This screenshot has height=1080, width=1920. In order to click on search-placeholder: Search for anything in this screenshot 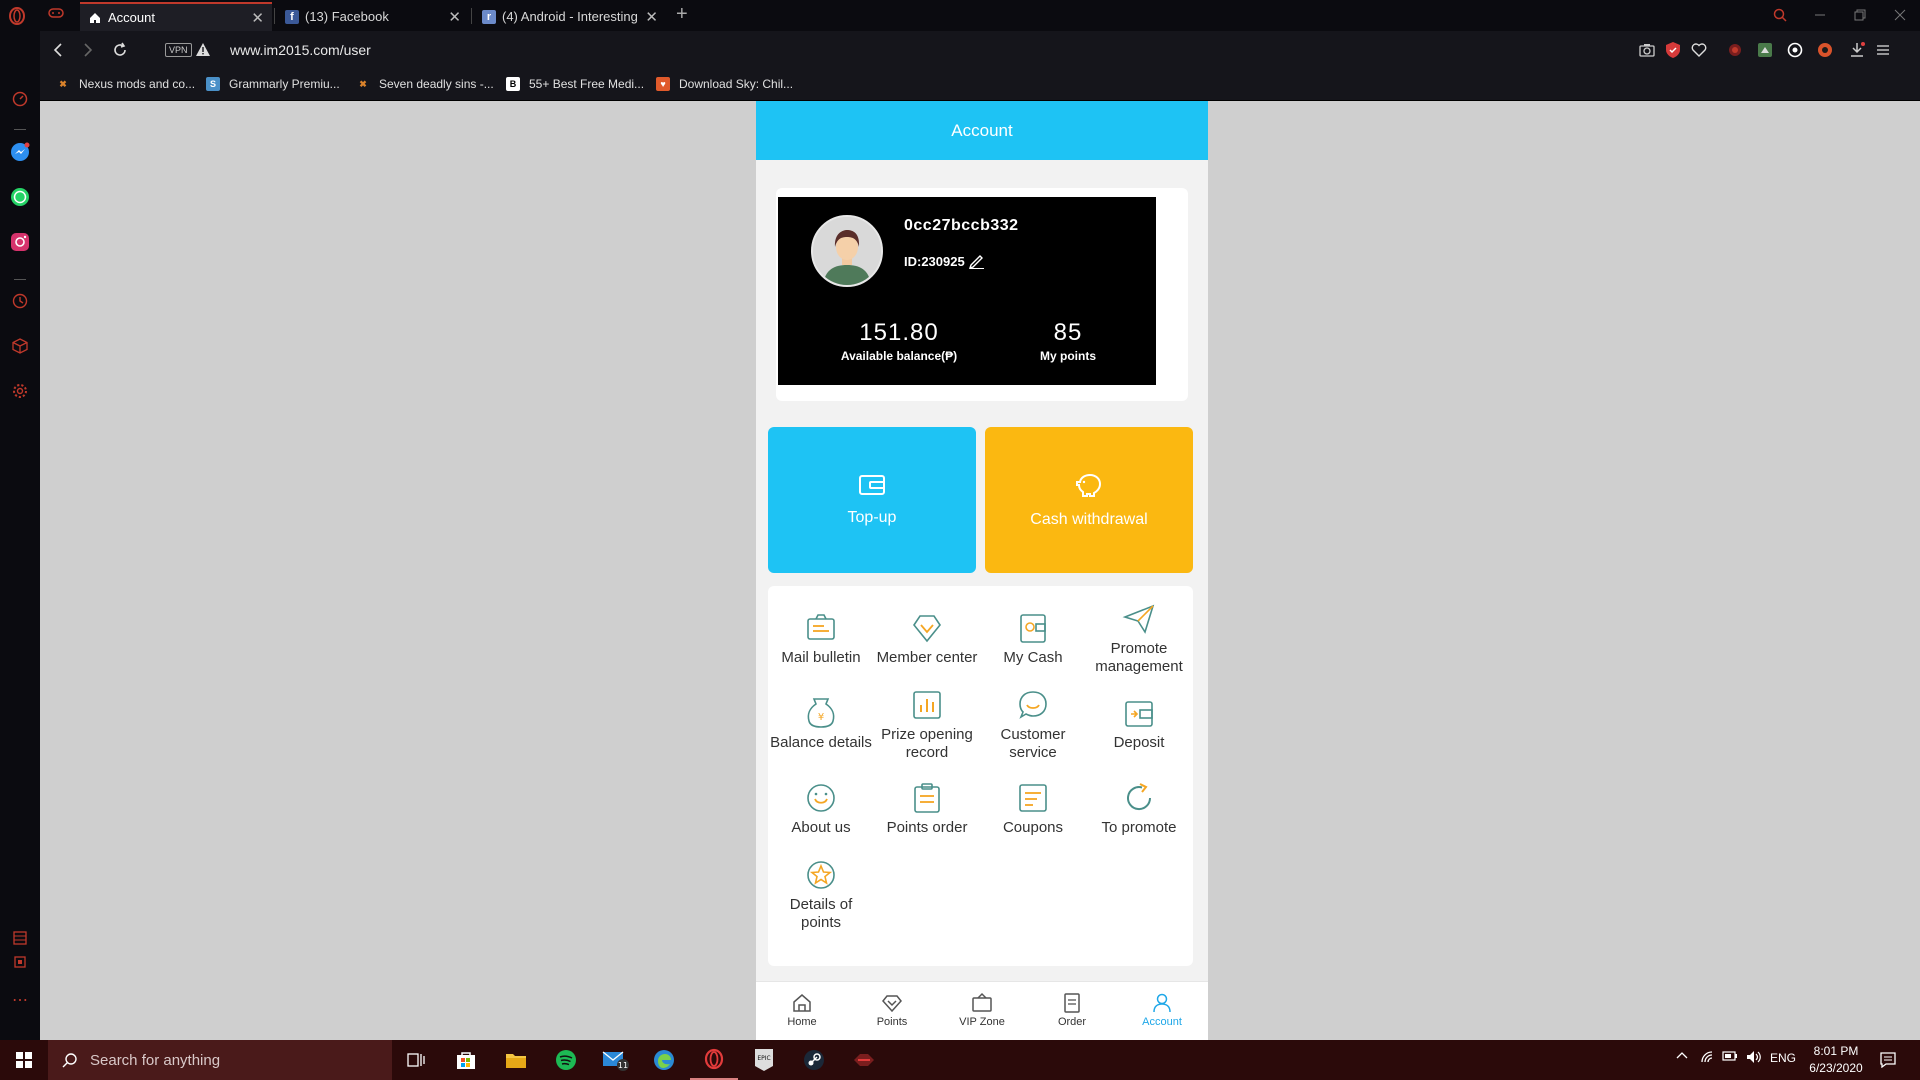, I will do `click(155, 1060)`.